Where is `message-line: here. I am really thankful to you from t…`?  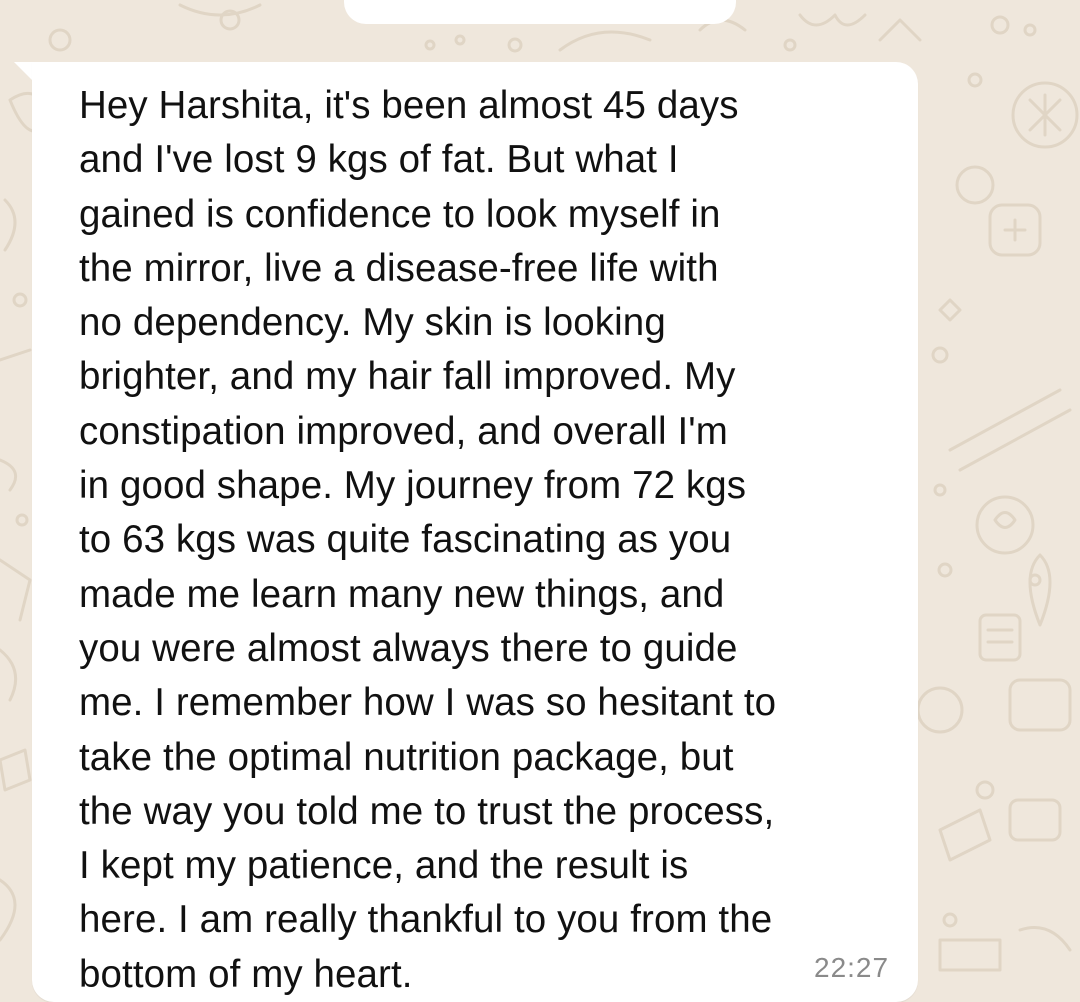
message-line: here. I am really thankful to you from t… is located at coordinates (426, 920).